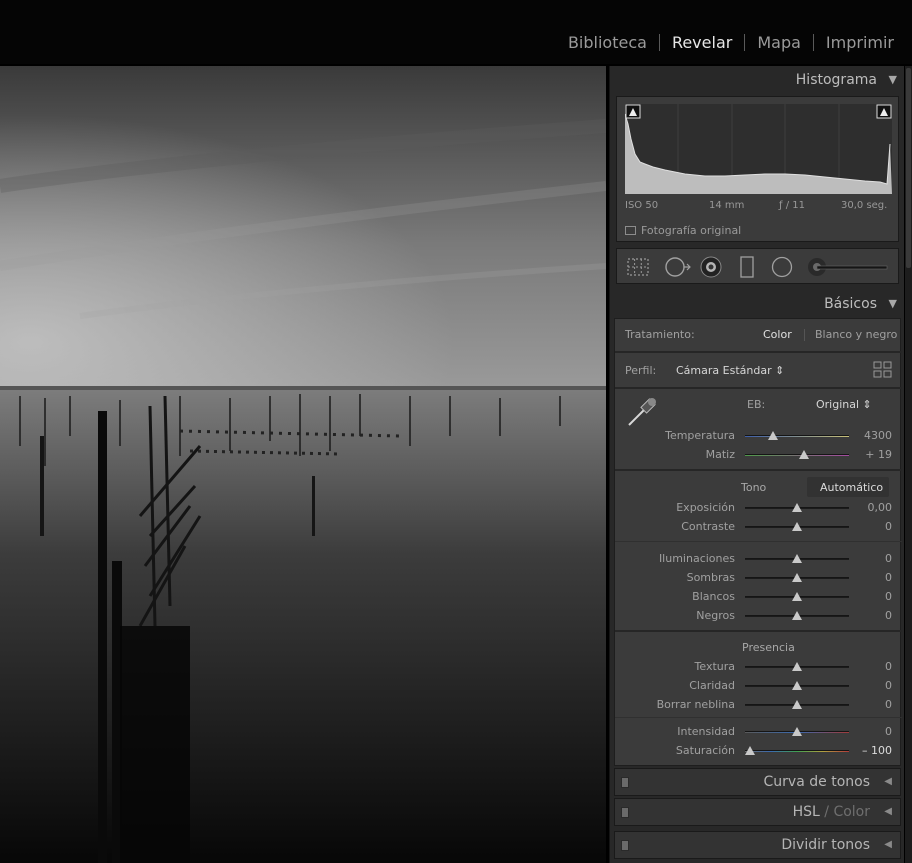  What do you see at coordinates (877, 750) in the screenshot?
I see `saturation-value: – 100` at bounding box center [877, 750].